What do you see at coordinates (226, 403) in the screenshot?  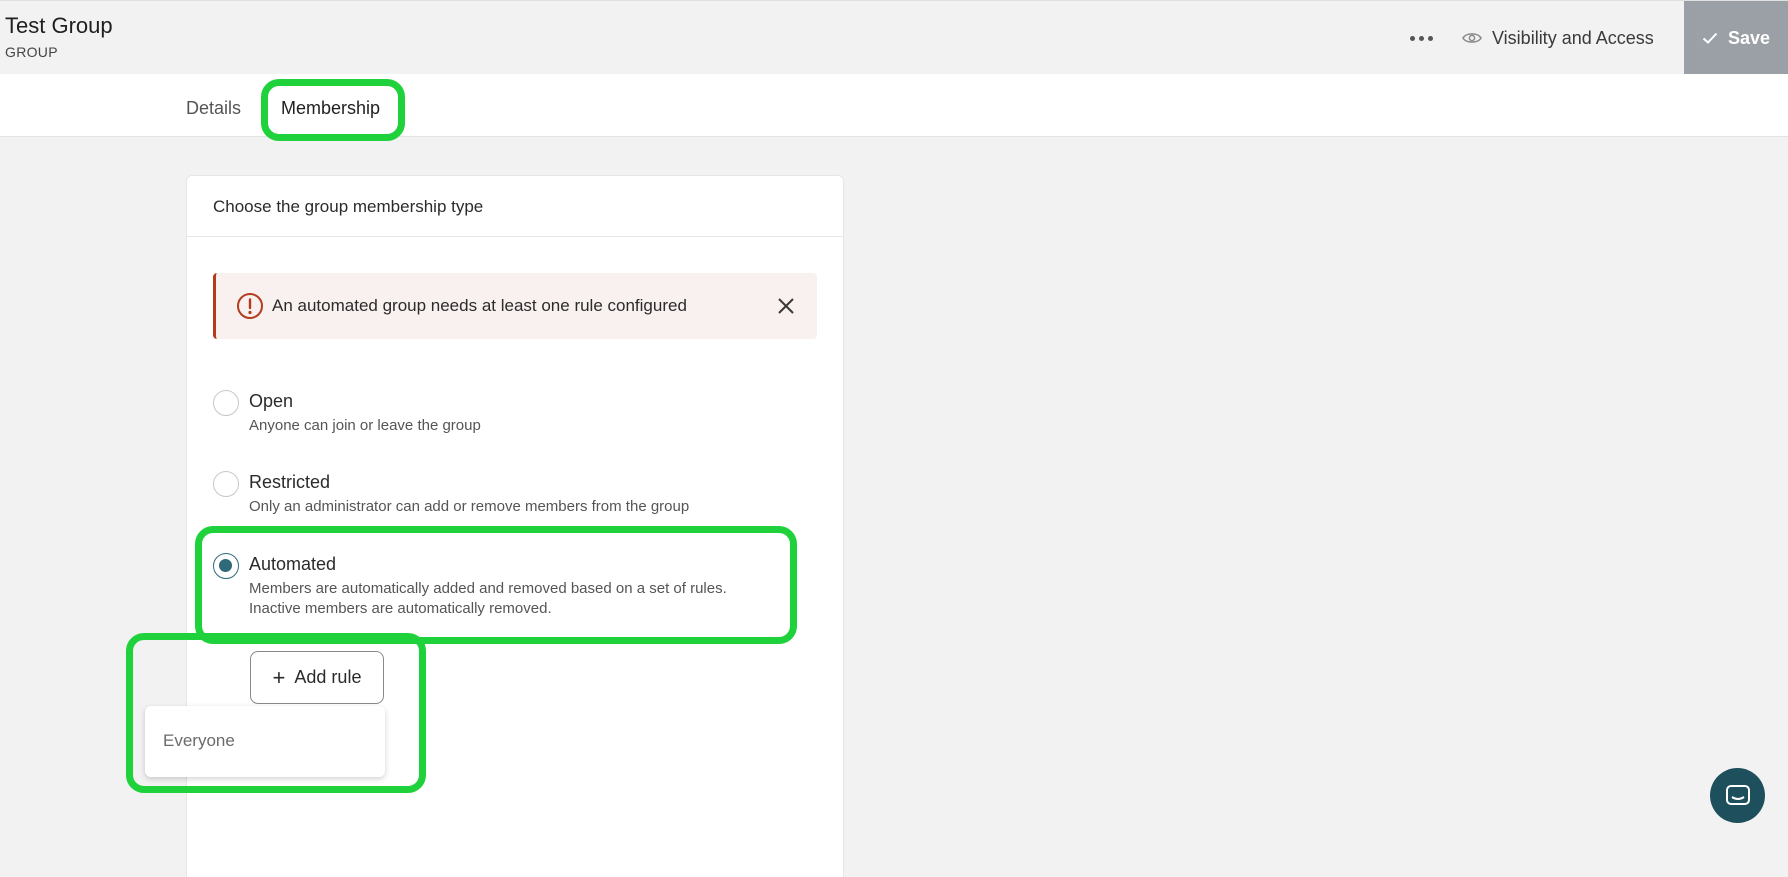 I see `radio-open` at bounding box center [226, 403].